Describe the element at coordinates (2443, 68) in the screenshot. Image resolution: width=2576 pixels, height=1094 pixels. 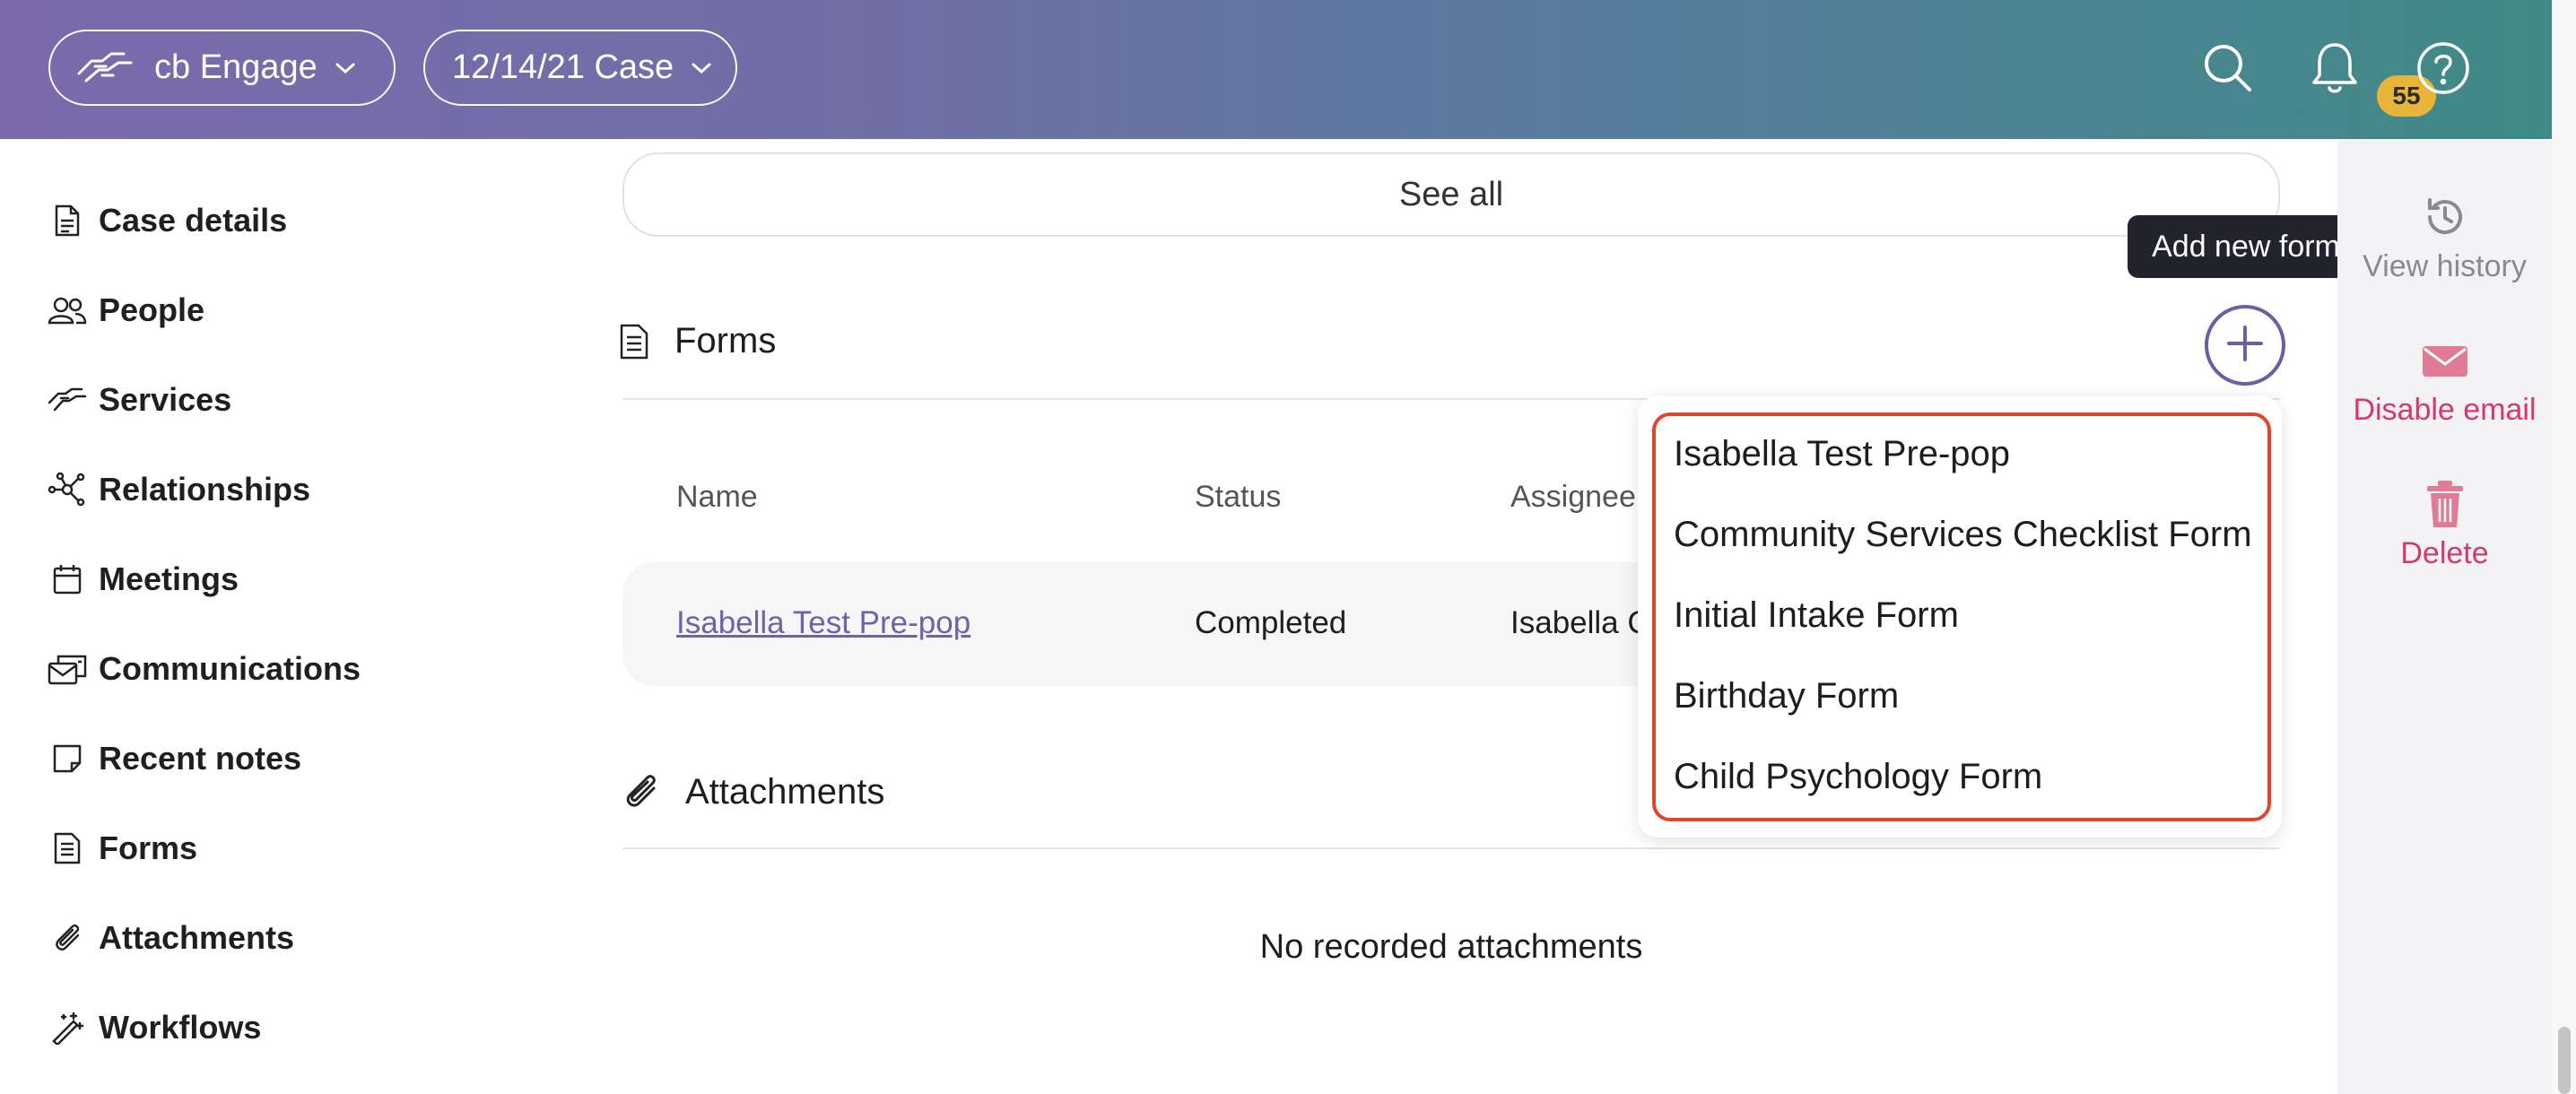
I see `help-icon` at that location.